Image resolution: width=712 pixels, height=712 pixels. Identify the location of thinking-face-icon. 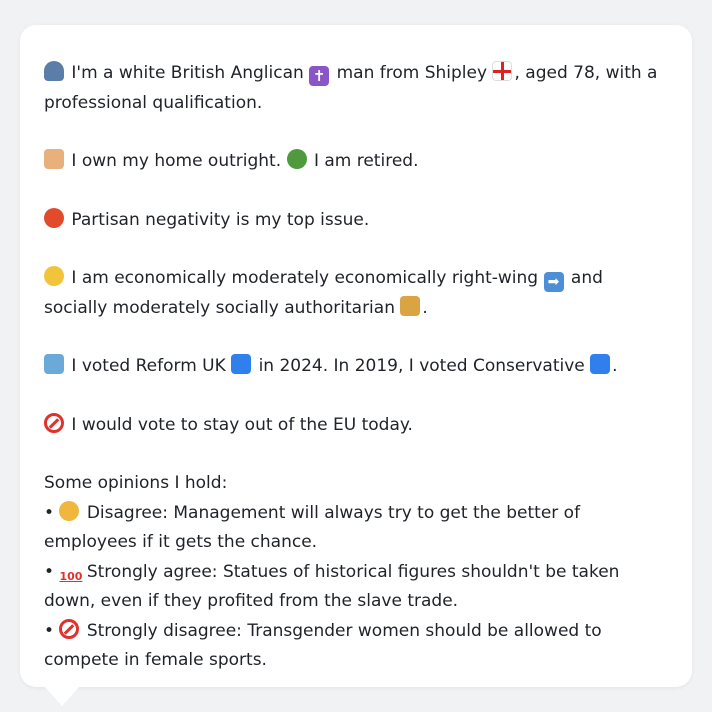
(54, 276).